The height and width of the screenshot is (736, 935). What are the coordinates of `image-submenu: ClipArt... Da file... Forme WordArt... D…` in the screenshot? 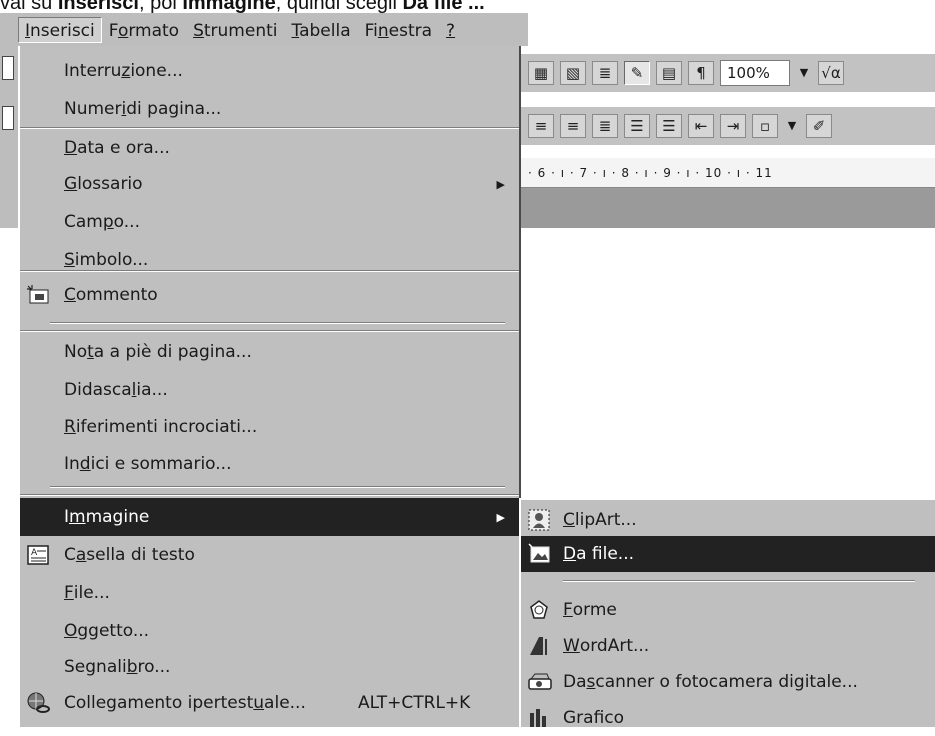 It's located at (727, 613).